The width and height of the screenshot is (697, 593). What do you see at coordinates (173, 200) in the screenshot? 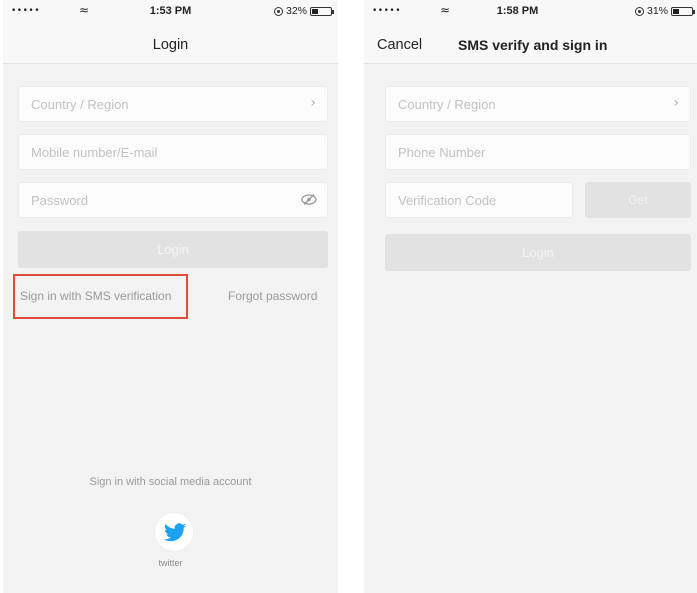
I see `password-input: Password` at bounding box center [173, 200].